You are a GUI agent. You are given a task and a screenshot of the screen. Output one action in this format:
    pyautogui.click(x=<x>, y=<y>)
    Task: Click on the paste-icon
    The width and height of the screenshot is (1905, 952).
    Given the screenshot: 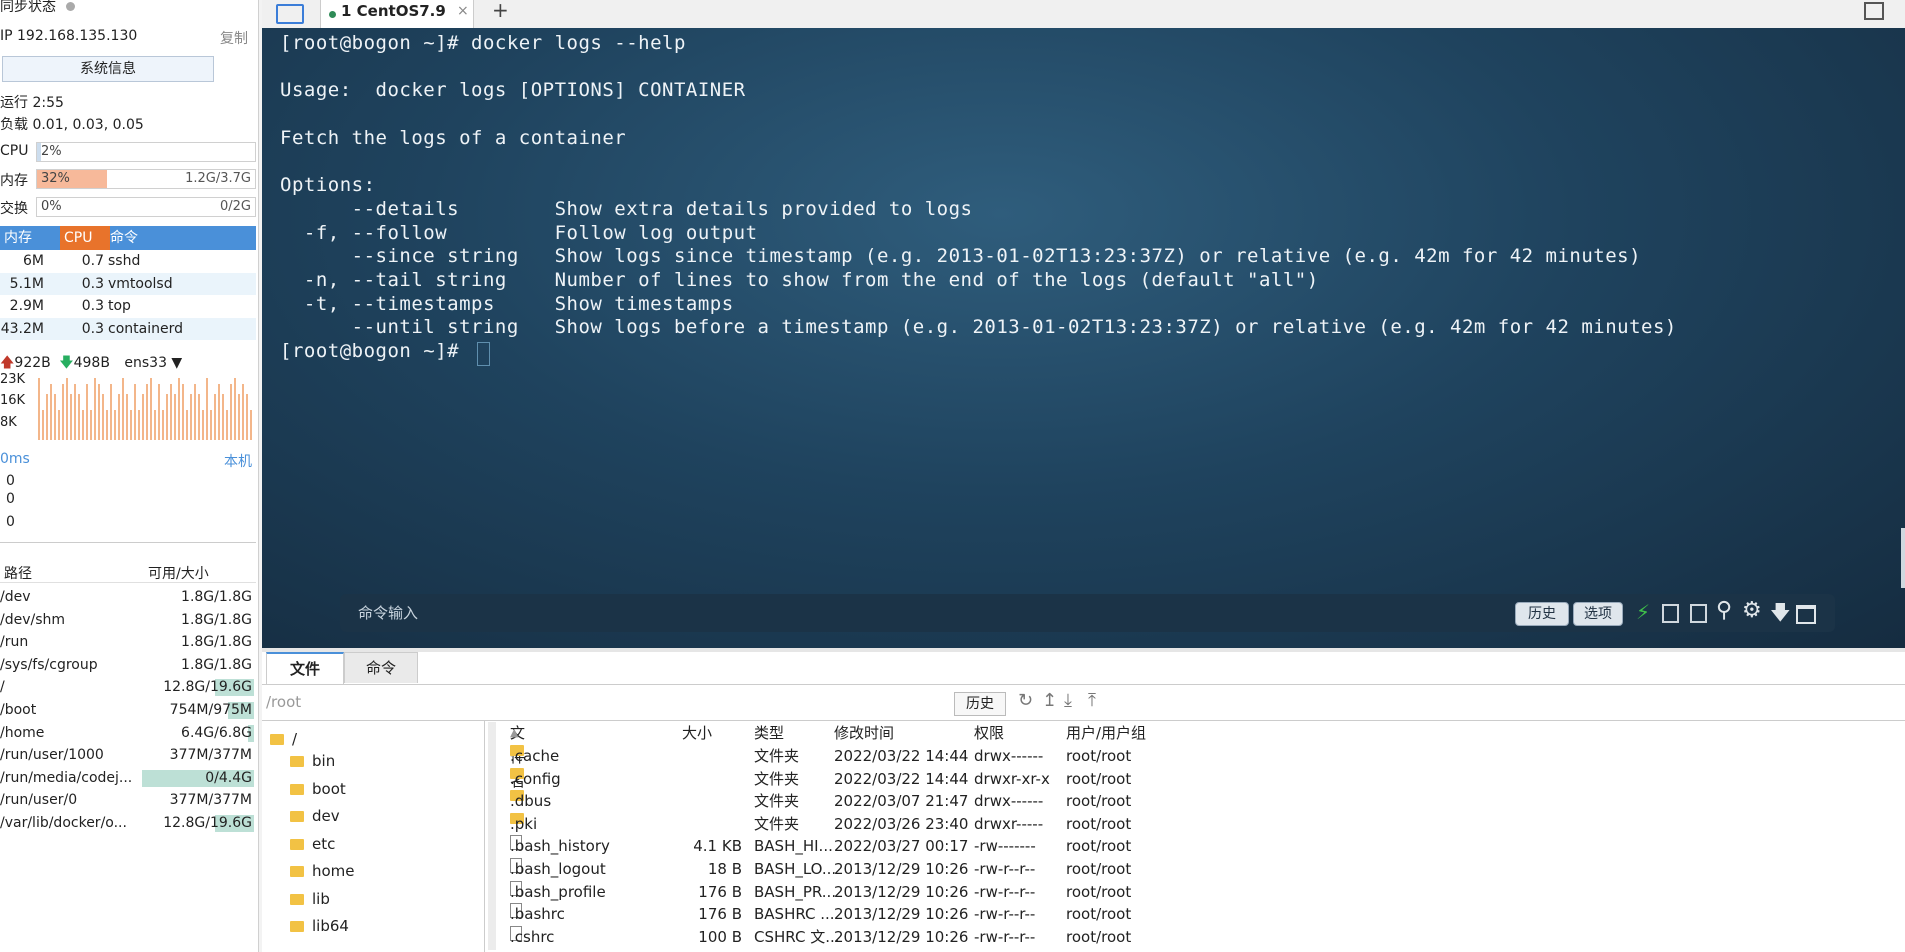 What is the action you would take?
    pyautogui.click(x=1698, y=613)
    